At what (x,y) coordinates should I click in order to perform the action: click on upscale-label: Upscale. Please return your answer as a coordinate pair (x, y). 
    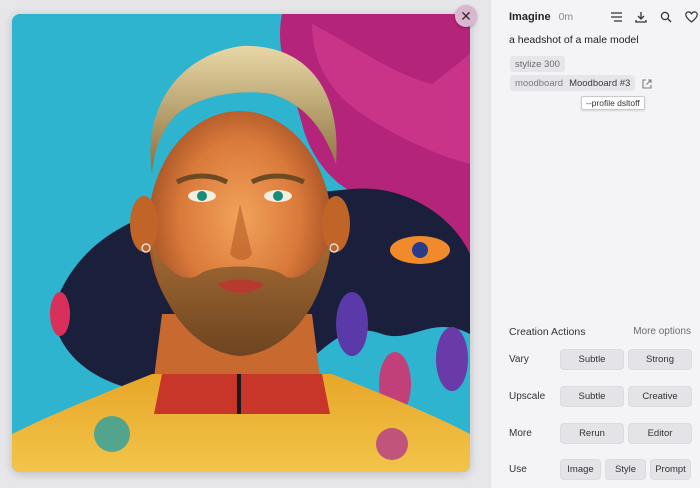
    Looking at the image, I should click on (527, 396).